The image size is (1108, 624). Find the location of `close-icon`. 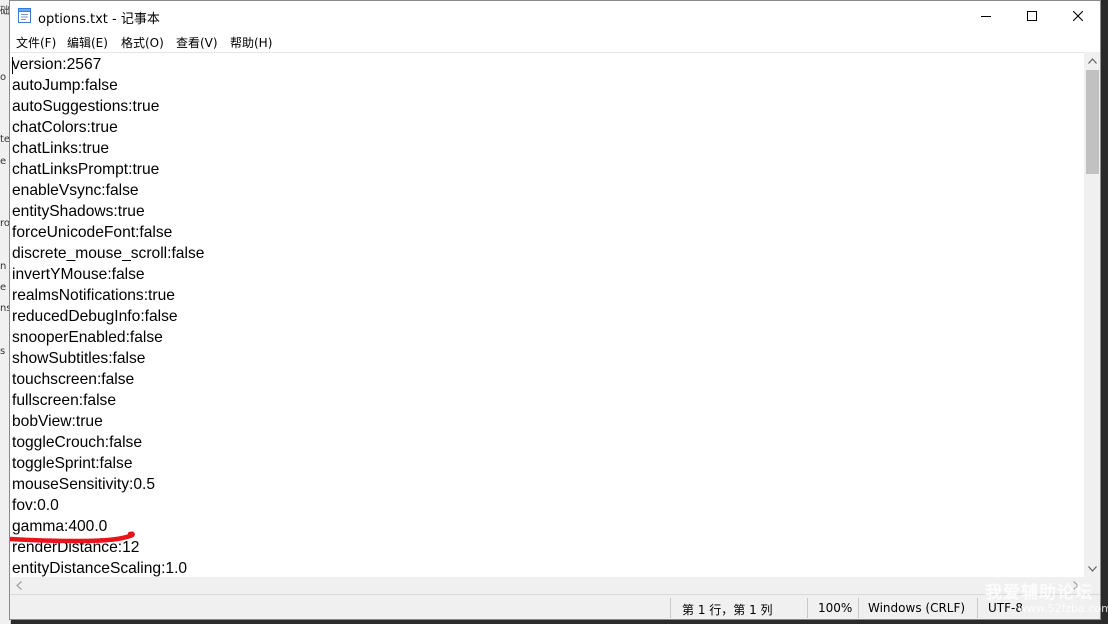

close-icon is located at coordinates (1078, 16).